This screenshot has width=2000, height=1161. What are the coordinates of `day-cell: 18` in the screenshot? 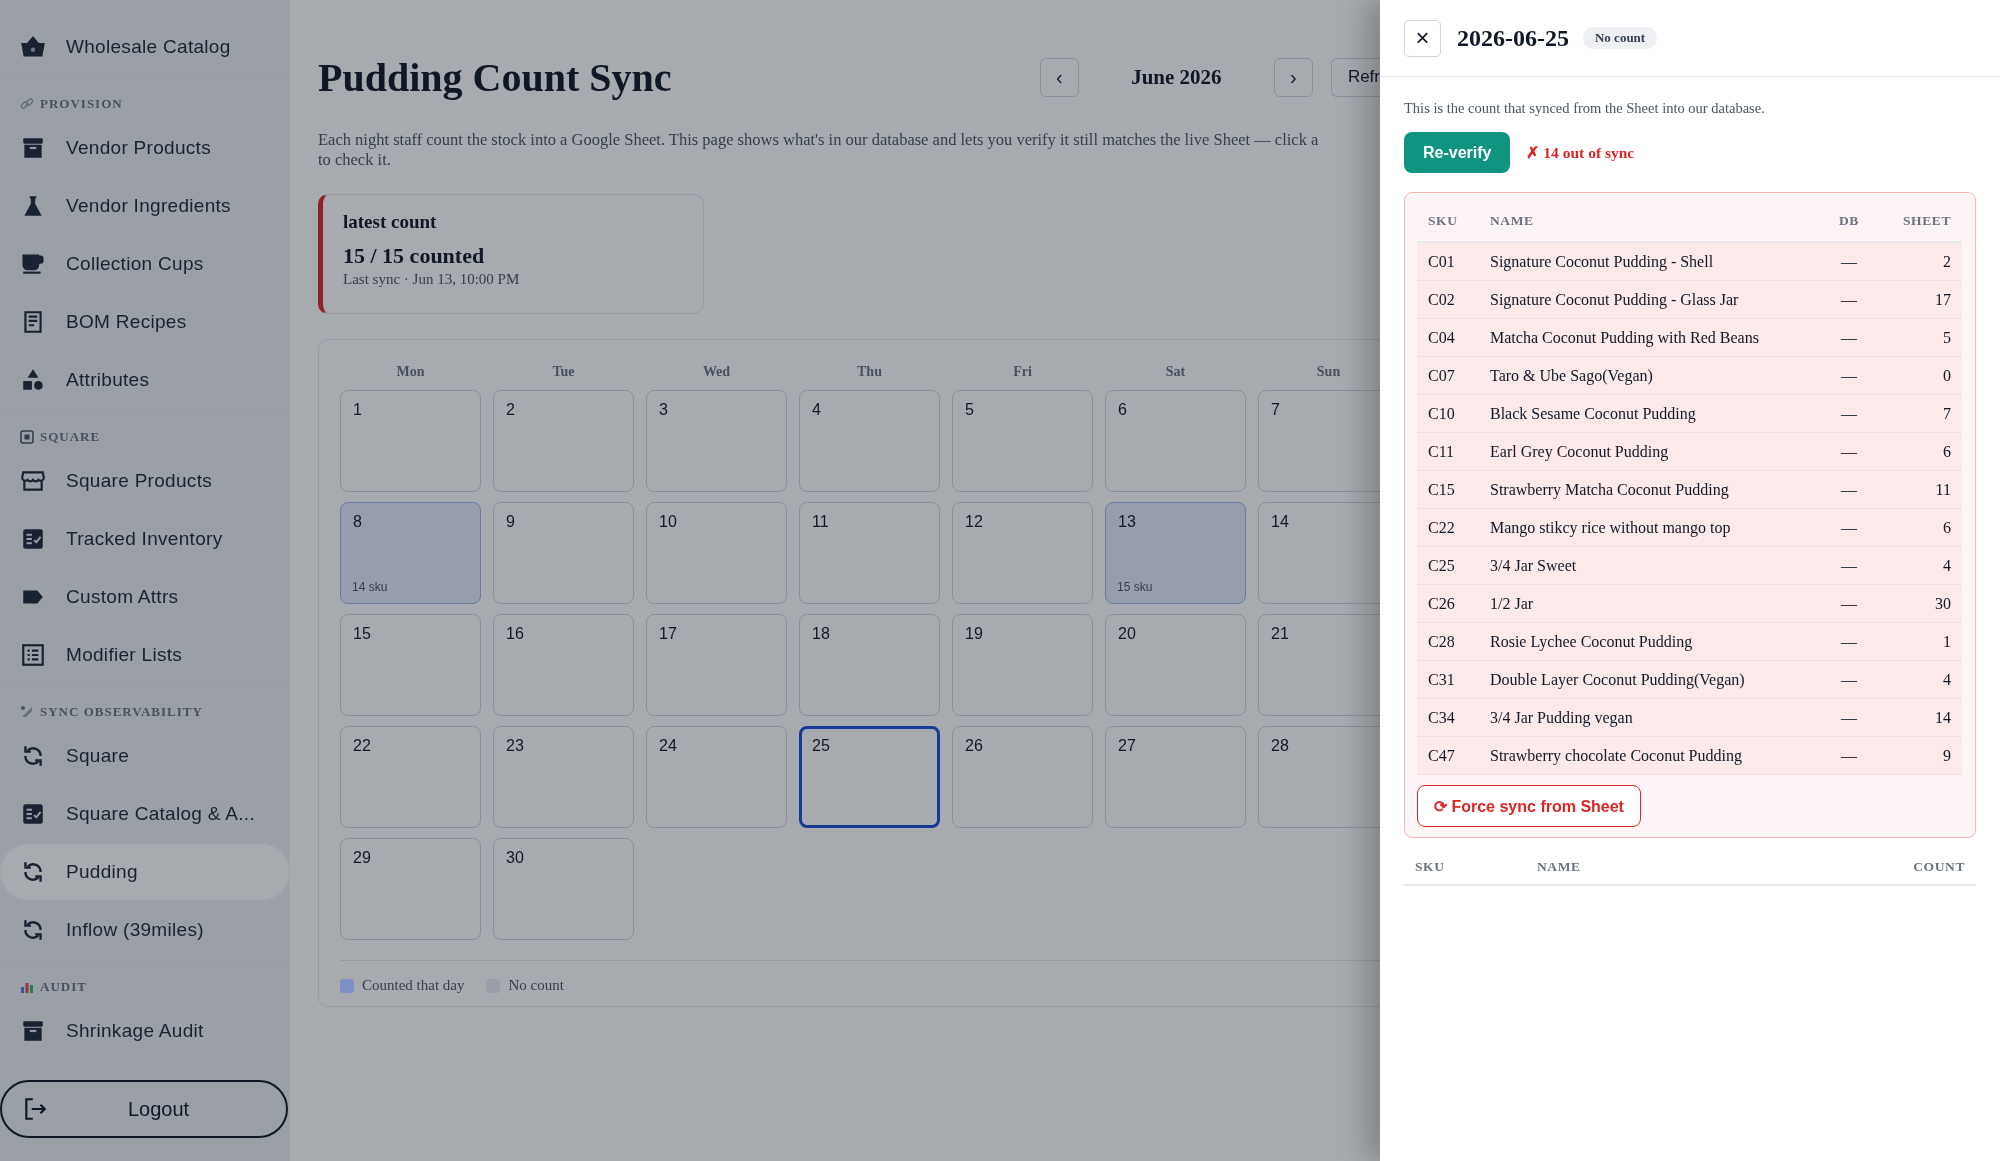 It's located at (869, 665).